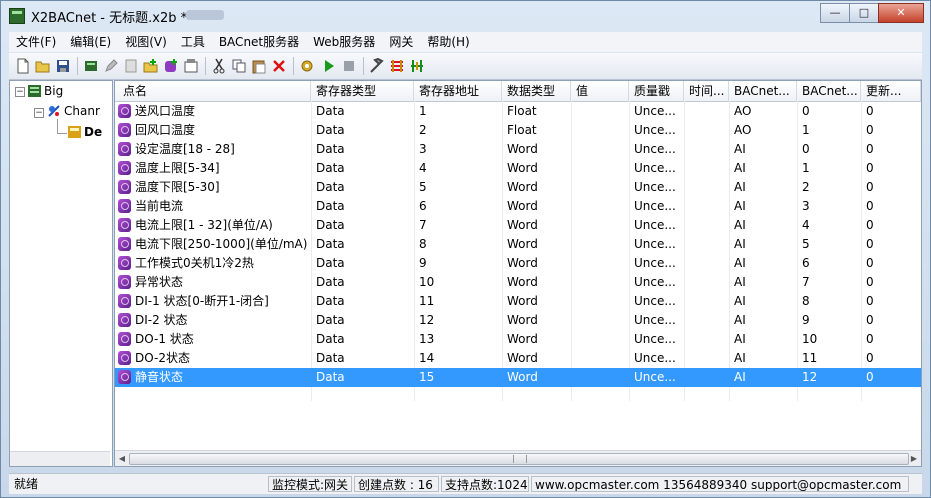 Image resolution: width=931 pixels, height=498 pixels. I want to click on settings-icon, so click(307, 66).